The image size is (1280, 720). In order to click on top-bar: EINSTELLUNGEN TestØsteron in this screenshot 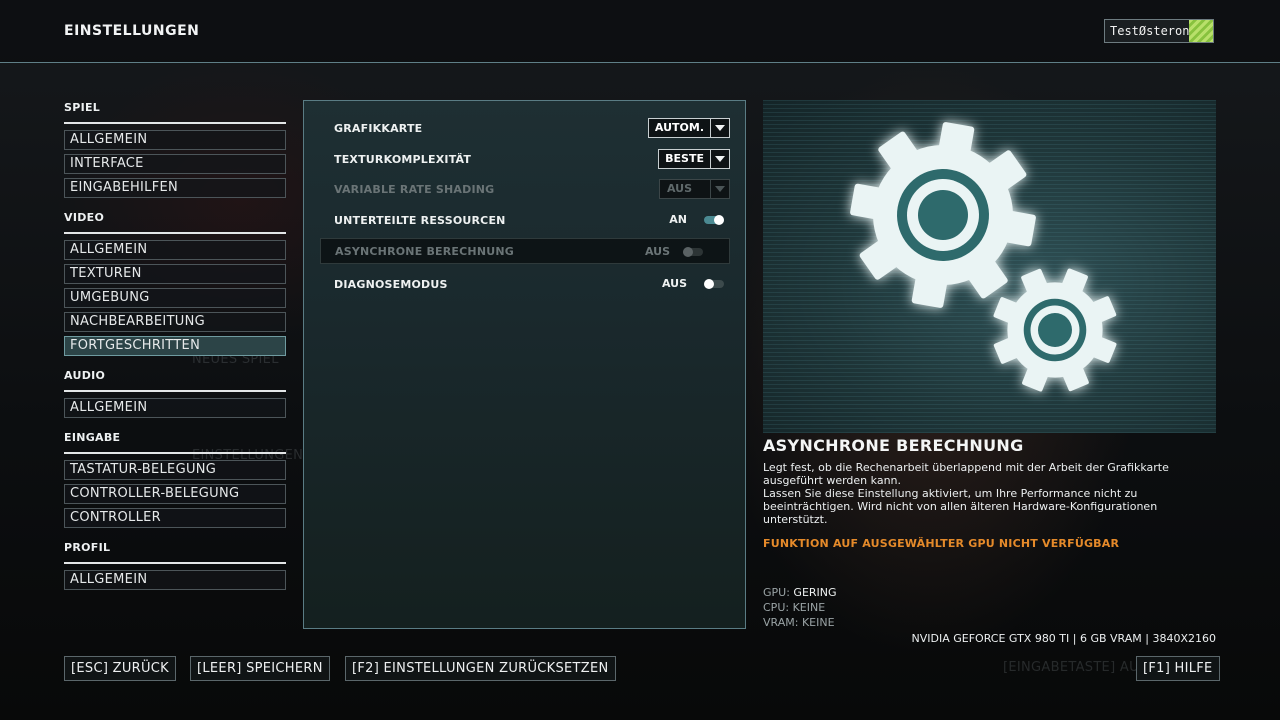, I will do `click(640, 31)`.